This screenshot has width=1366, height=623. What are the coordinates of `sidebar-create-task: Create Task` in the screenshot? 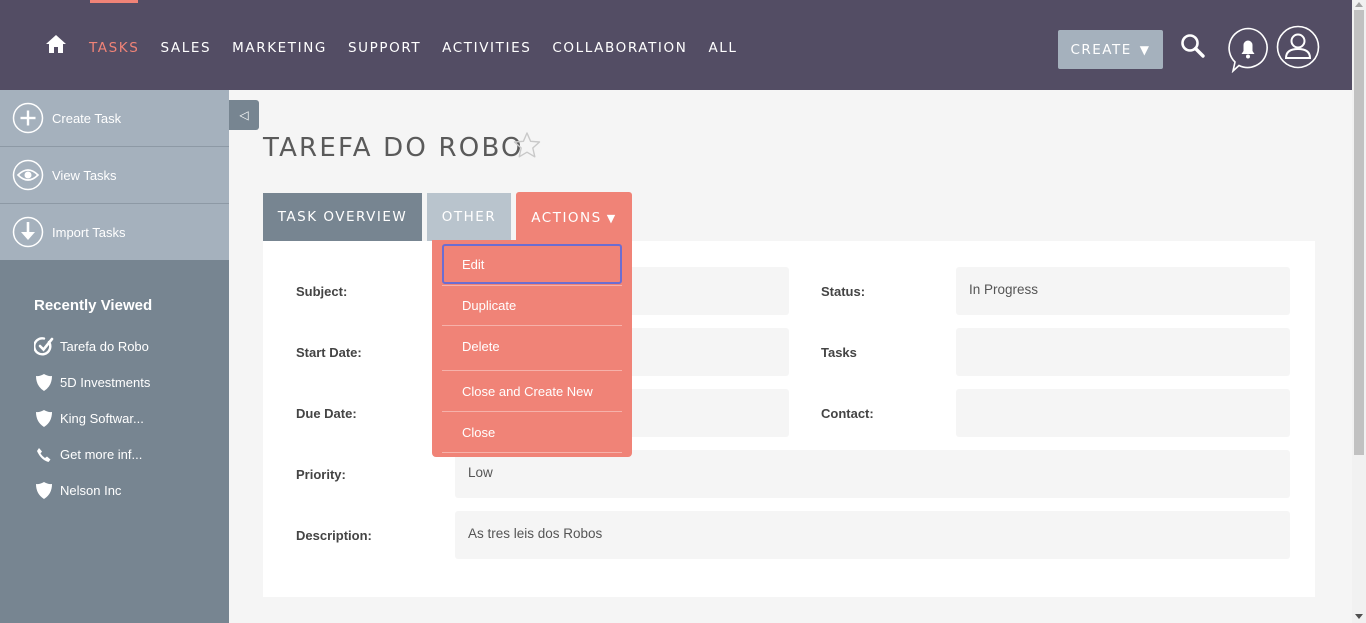 It's located at (114, 118).